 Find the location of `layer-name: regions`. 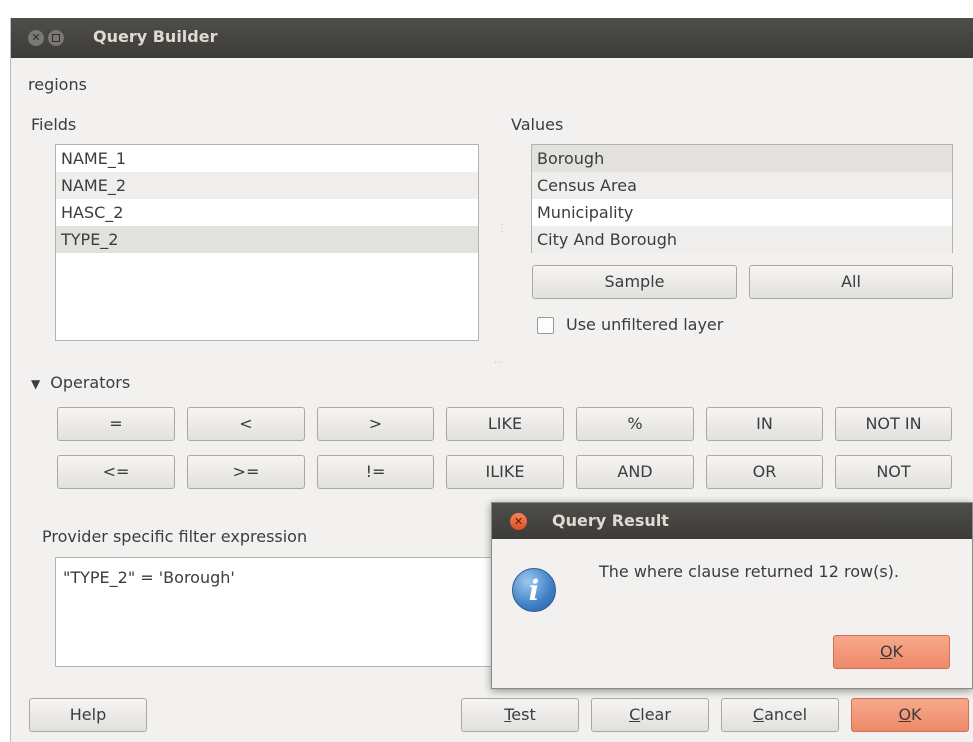

layer-name: regions is located at coordinates (57, 84).